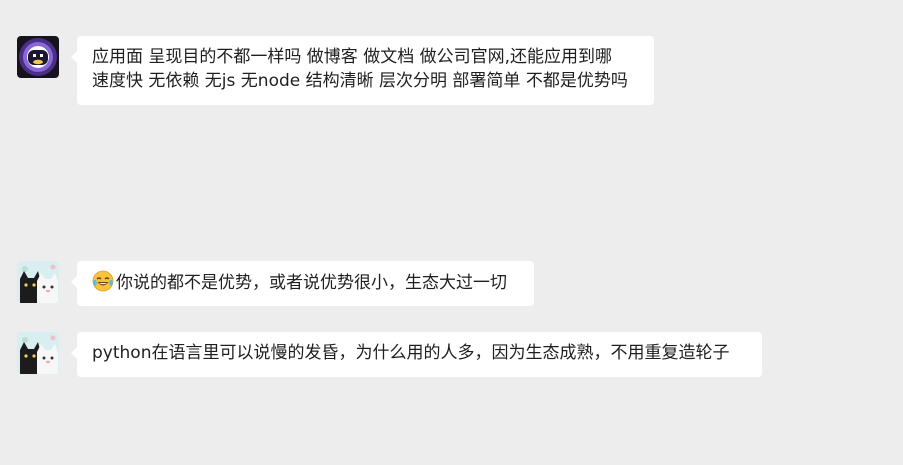 Image resolution: width=903 pixels, height=465 pixels. I want to click on message-bubble: python在语言里可以说慢的发昏，为什么用的人多，因为生态成熟，不用重复造轮子, so click(416, 354).